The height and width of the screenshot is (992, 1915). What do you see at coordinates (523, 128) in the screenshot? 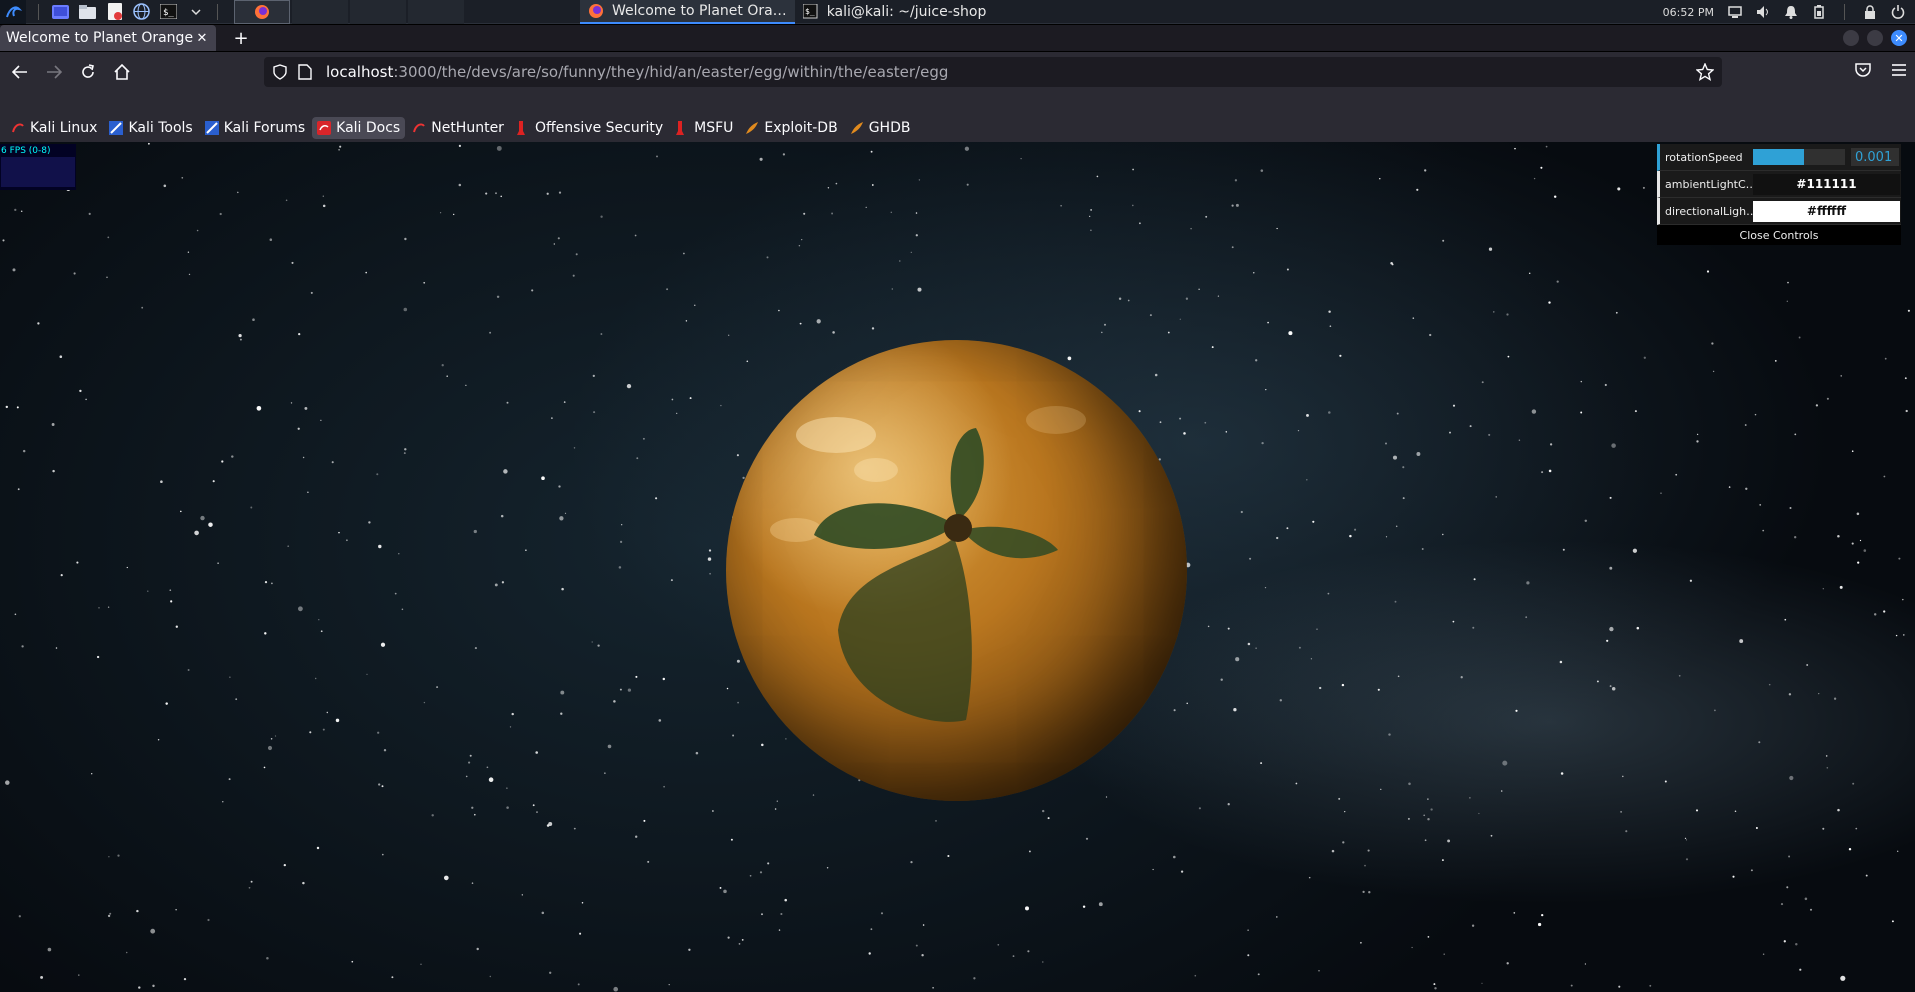
I see `offsec-icon` at bounding box center [523, 128].